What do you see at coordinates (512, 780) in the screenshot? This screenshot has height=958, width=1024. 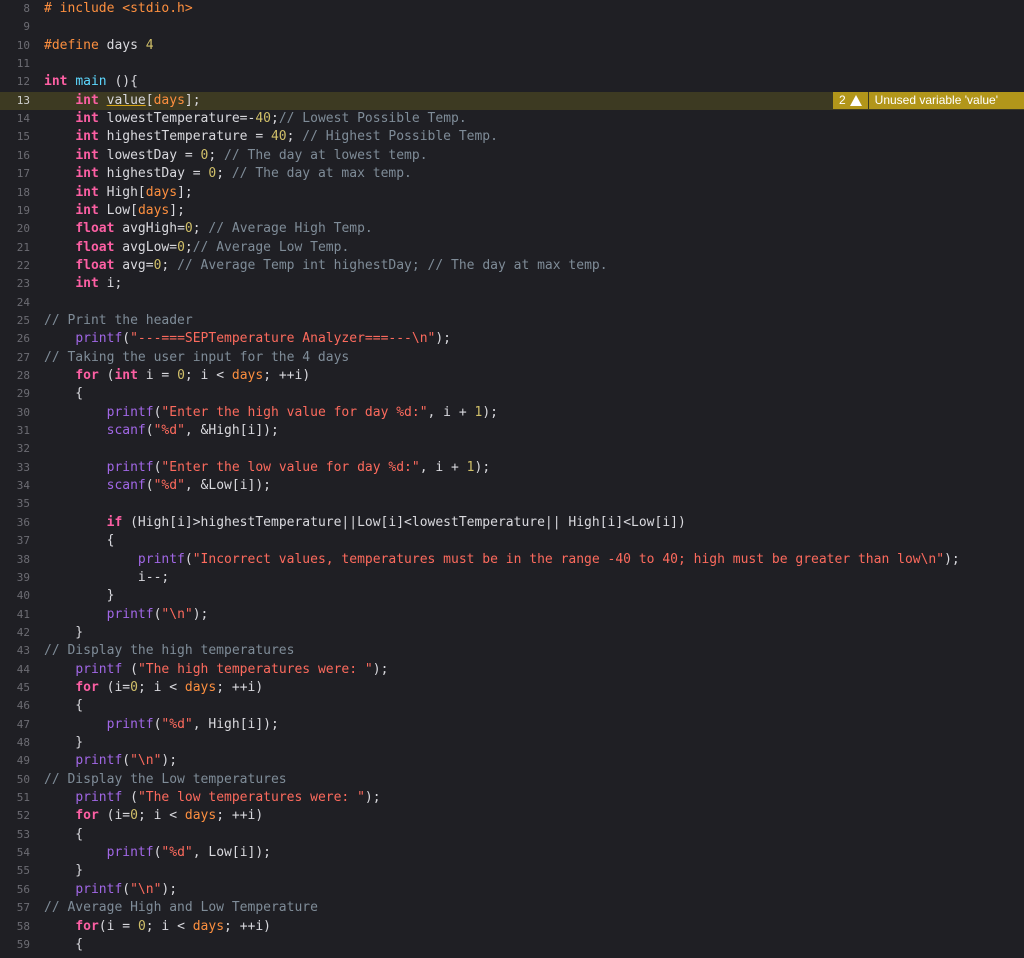 I see `code-line: 50 // Display the Low temperatures` at bounding box center [512, 780].